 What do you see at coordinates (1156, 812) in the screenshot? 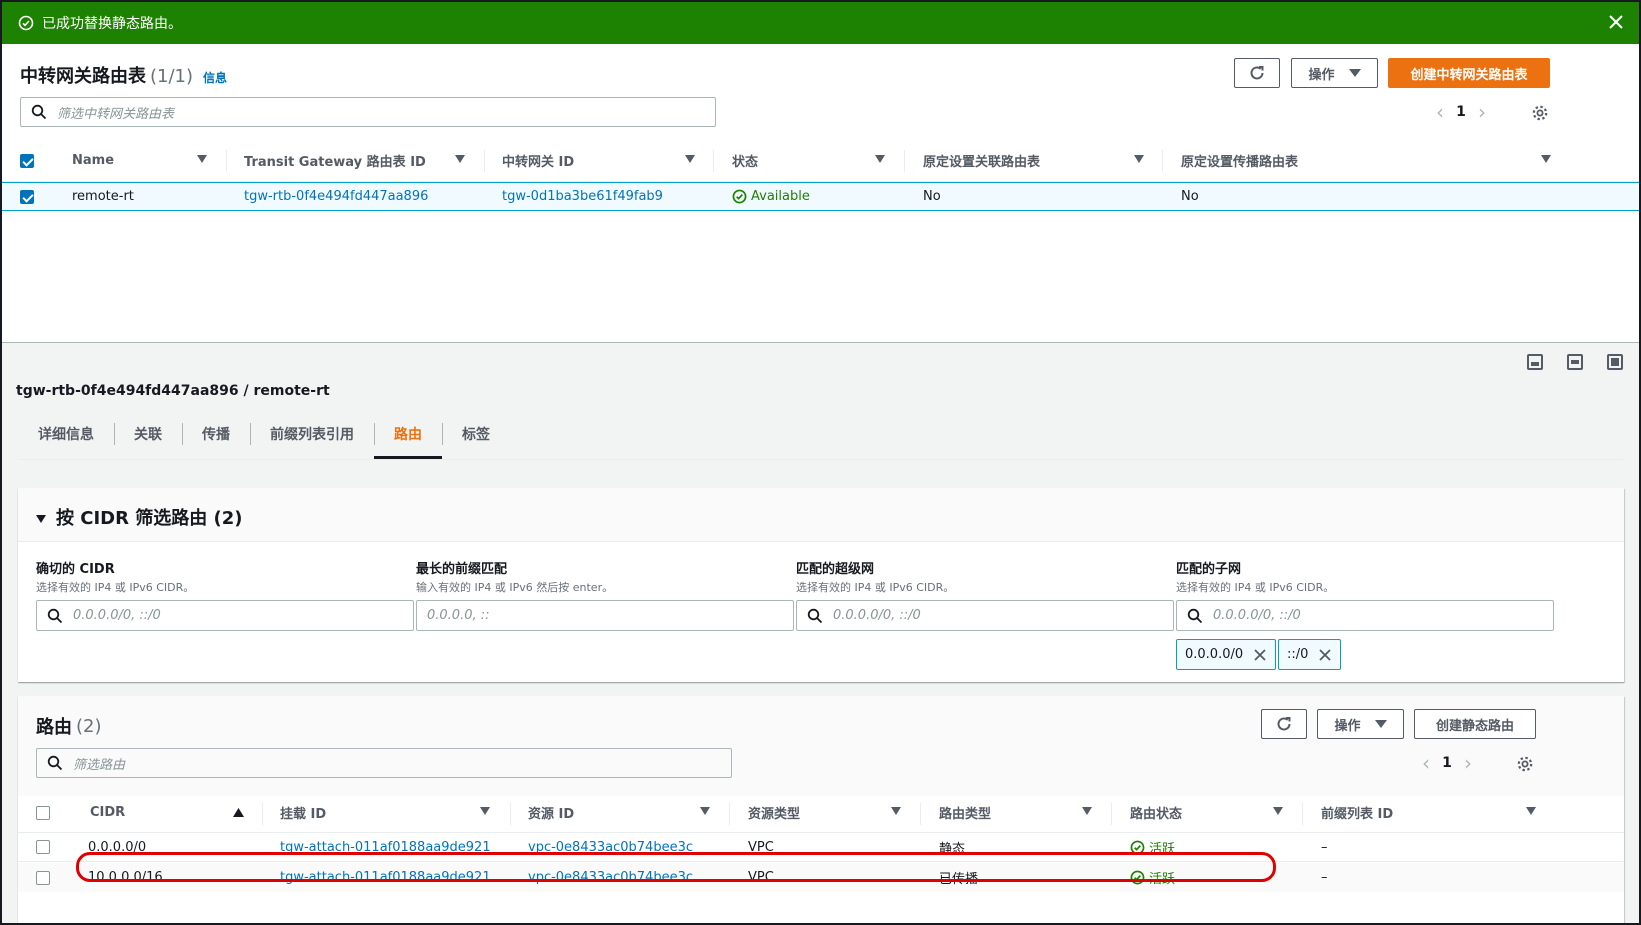
I see `col-route-state: 路由状态` at bounding box center [1156, 812].